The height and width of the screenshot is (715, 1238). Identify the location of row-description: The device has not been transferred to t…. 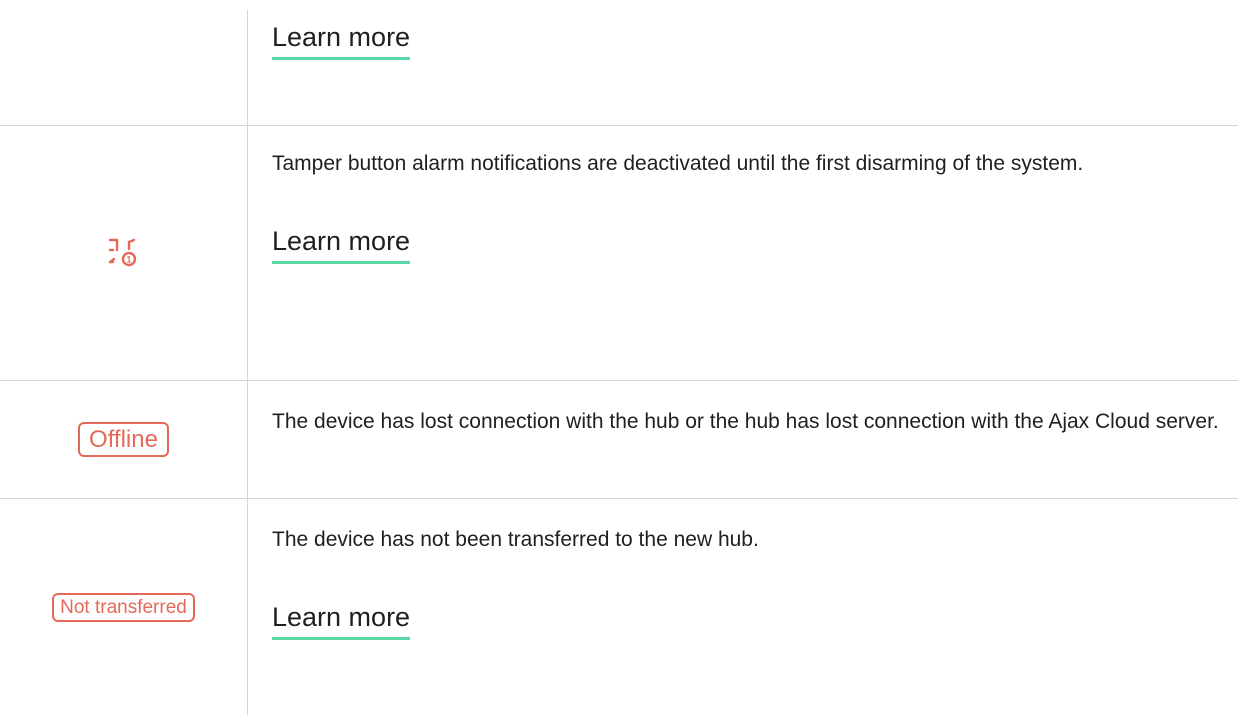
(515, 539).